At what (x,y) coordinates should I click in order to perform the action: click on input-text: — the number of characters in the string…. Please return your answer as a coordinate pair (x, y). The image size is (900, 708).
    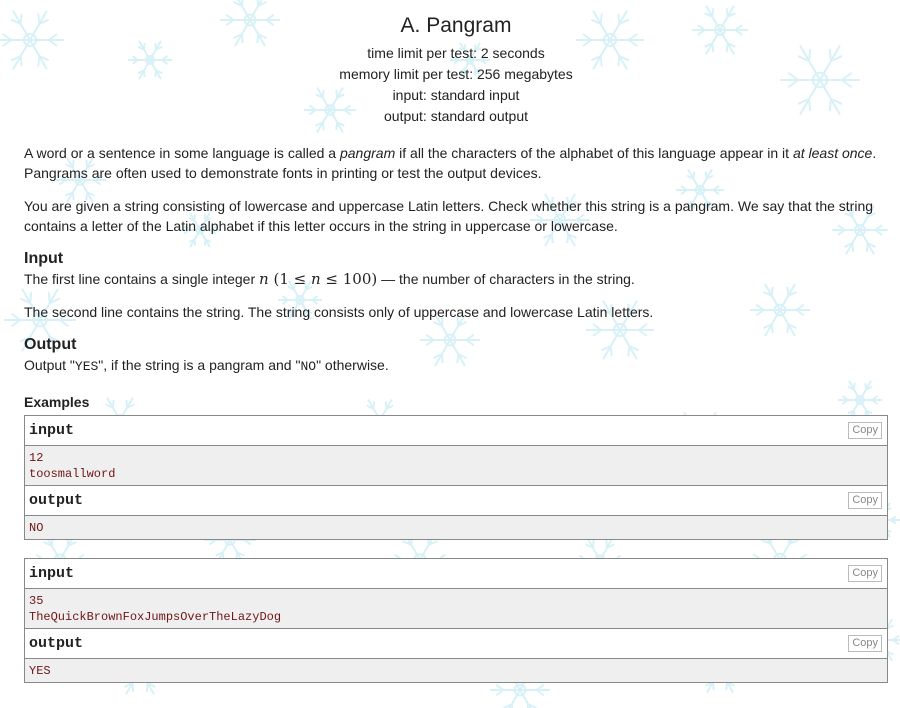
    Looking at the image, I should click on (506, 279).